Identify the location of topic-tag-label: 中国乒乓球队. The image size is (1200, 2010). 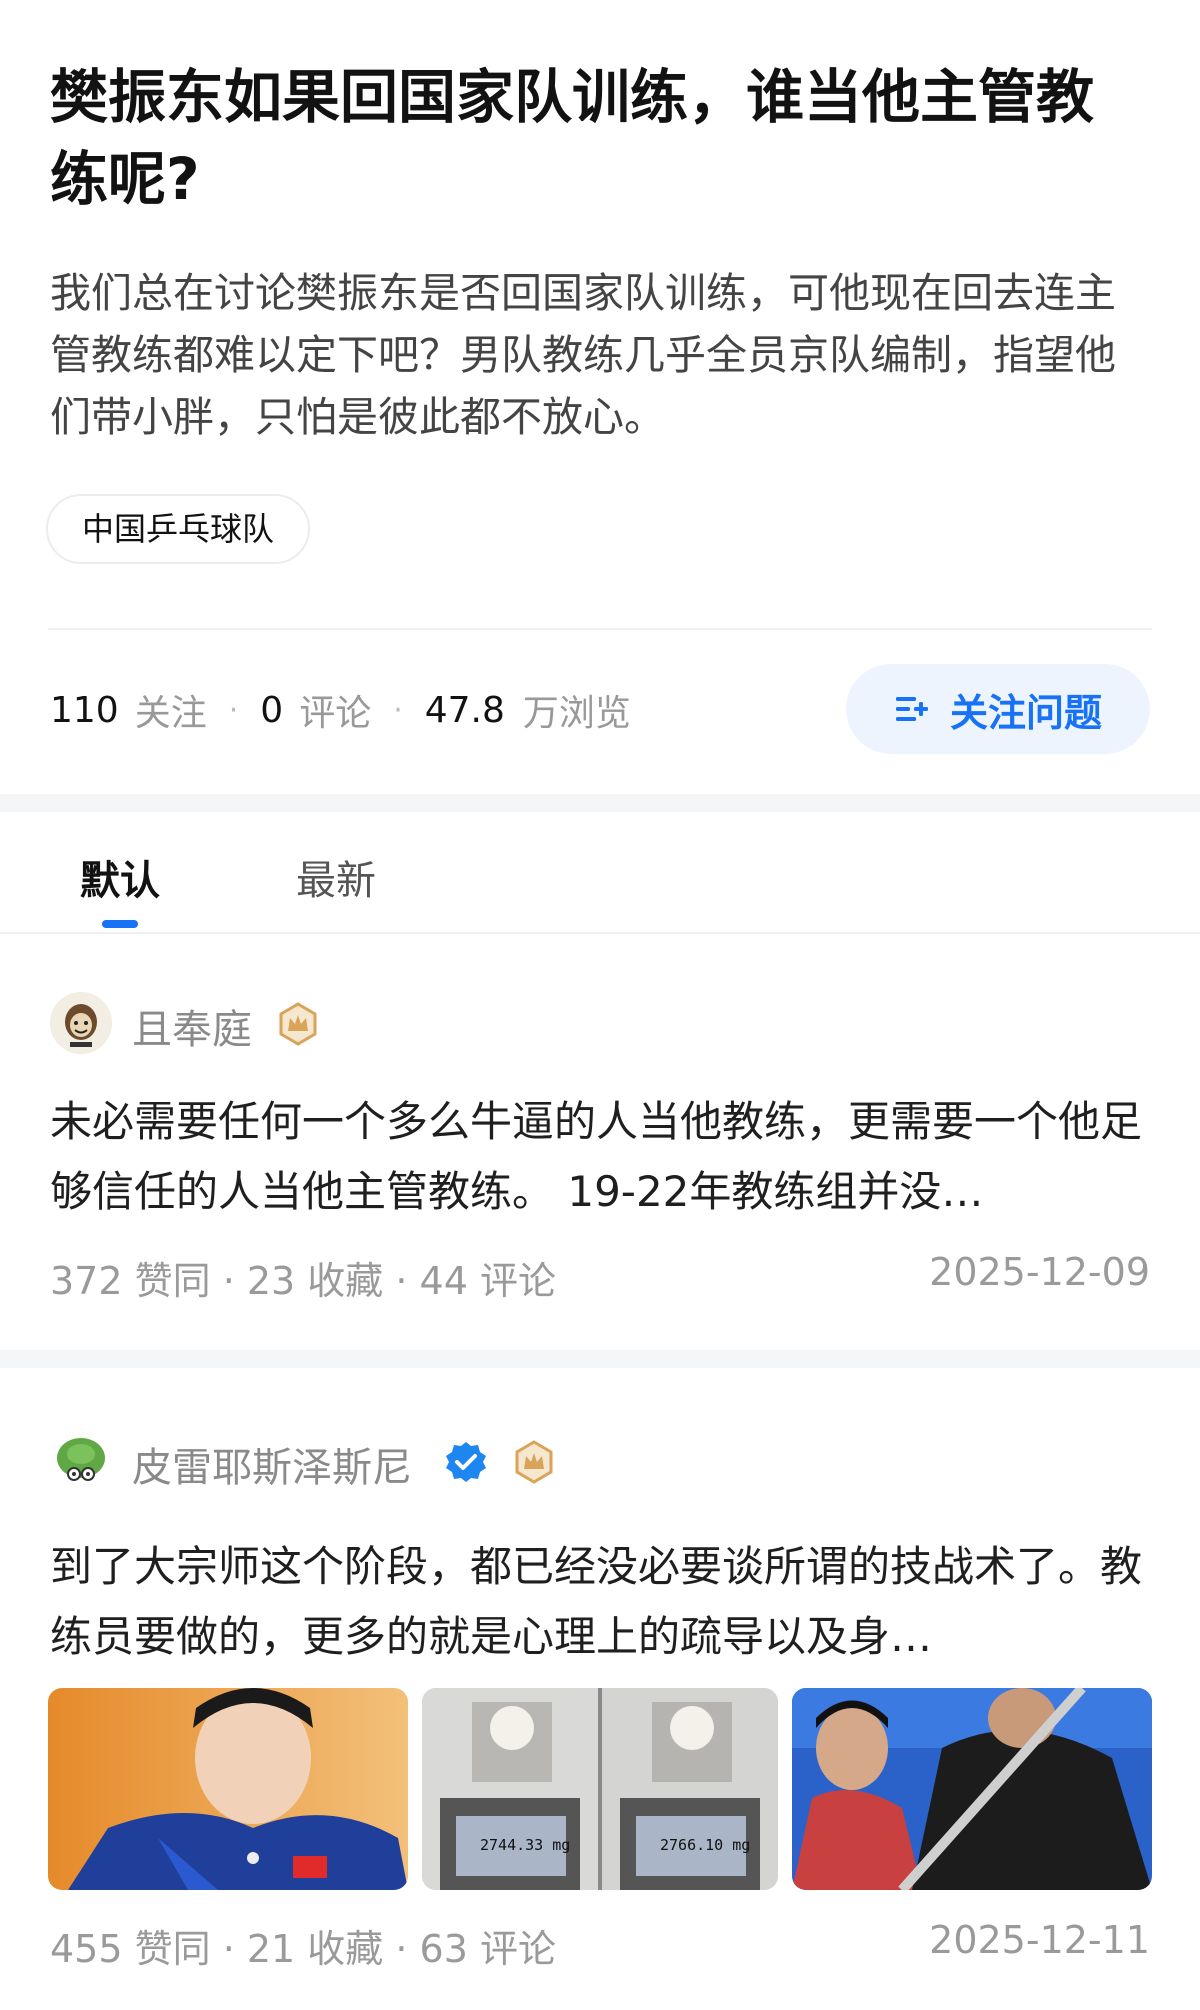
(178, 529).